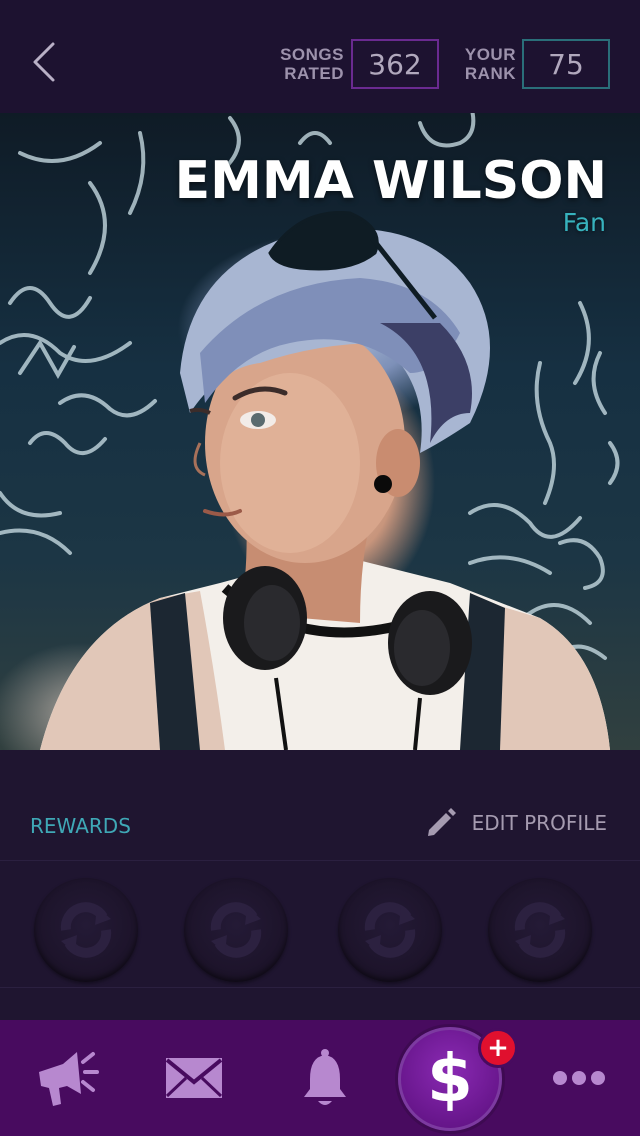  I want to click on back-button, so click(44, 62).